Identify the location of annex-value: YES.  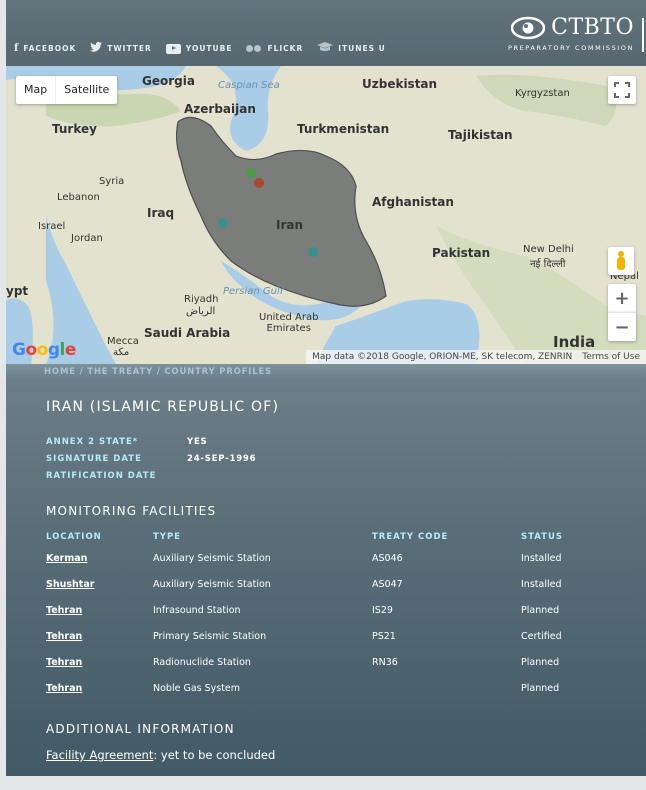
(197, 442).